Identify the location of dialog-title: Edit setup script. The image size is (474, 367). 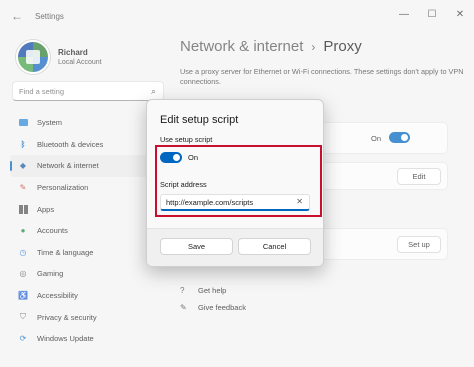
(199, 120).